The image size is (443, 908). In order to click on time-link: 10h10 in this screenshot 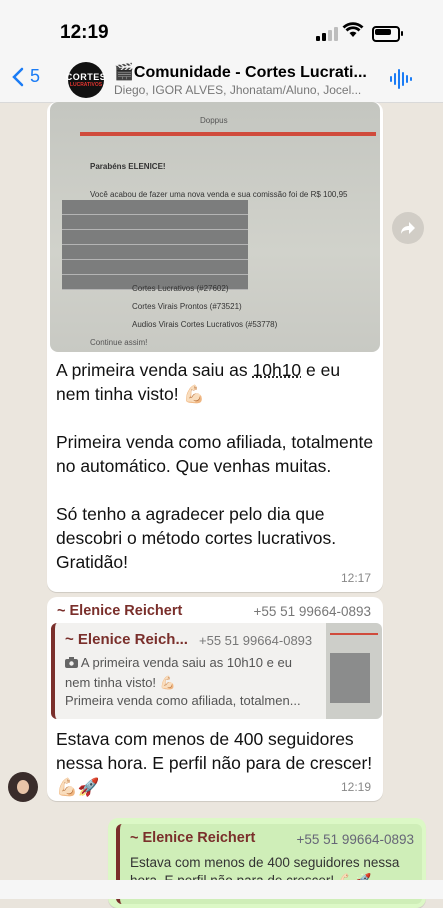, I will do `click(277, 370)`.